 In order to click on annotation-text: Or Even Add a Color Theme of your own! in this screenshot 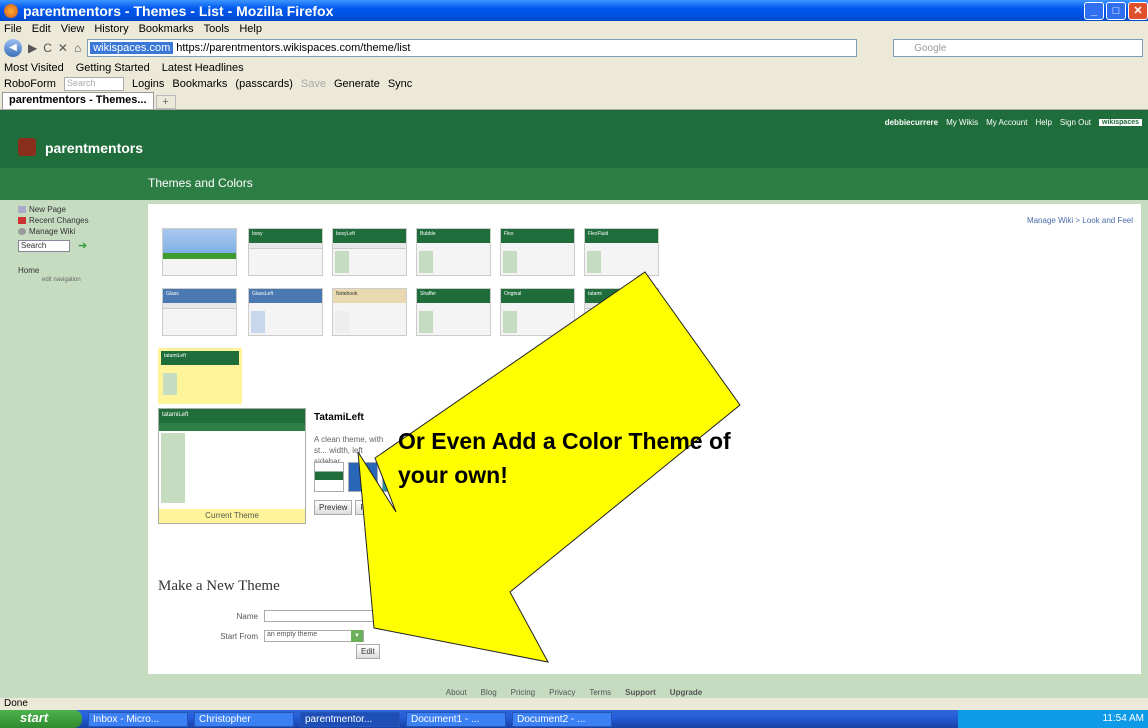, I will do `click(564, 458)`.